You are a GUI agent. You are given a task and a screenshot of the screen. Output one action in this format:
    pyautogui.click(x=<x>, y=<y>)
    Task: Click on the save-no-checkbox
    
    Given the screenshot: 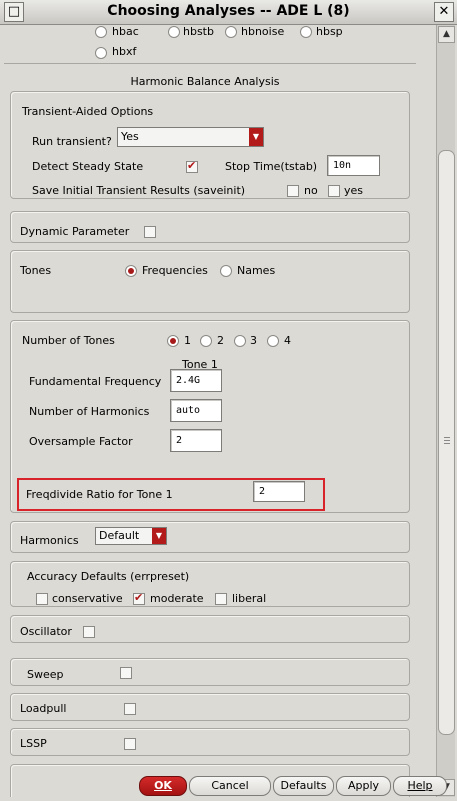 What is the action you would take?
    pyautogui.click(x=293, y=191)
    